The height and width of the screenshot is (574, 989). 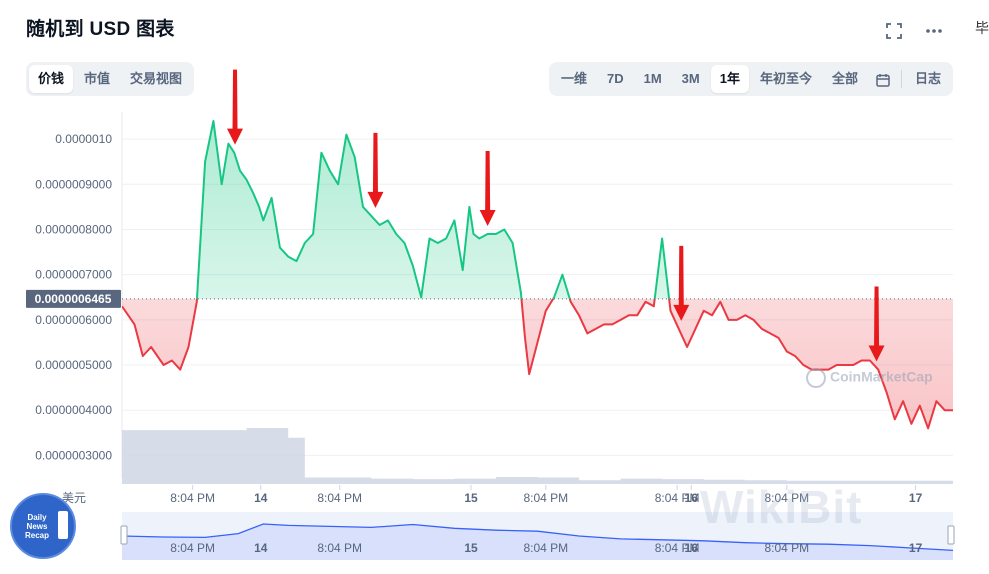 I want to click on badge-line-3: Recap, so click(x=36, y=535).